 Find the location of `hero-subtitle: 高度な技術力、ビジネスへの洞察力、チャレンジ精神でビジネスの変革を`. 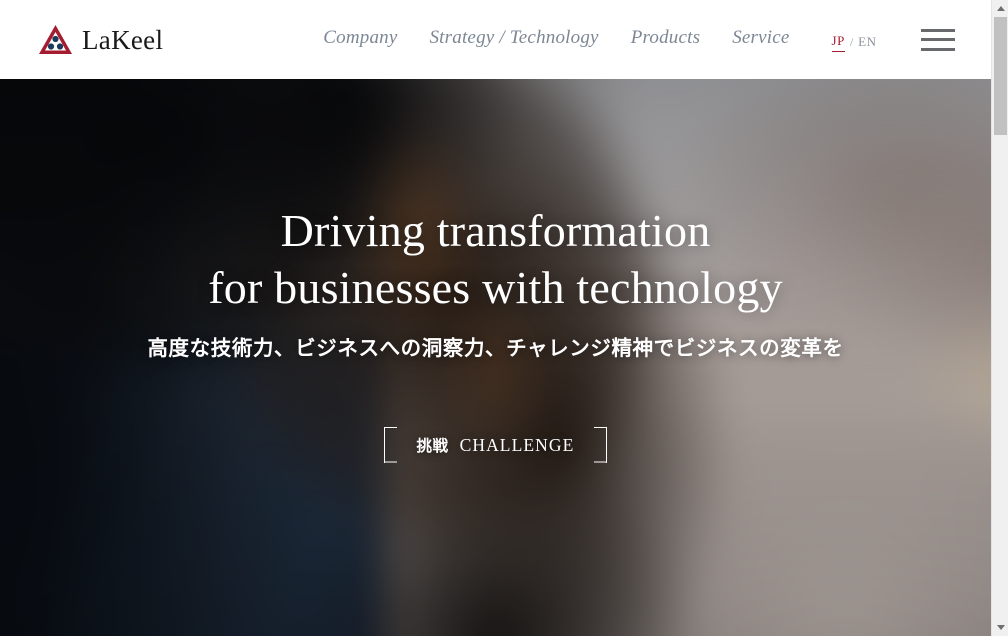

hero-subtitle: 高度な技術力、ビジネスへの洞察力、チャレンジ精神でビジネスの変革を is located at coordinates (495, 349).